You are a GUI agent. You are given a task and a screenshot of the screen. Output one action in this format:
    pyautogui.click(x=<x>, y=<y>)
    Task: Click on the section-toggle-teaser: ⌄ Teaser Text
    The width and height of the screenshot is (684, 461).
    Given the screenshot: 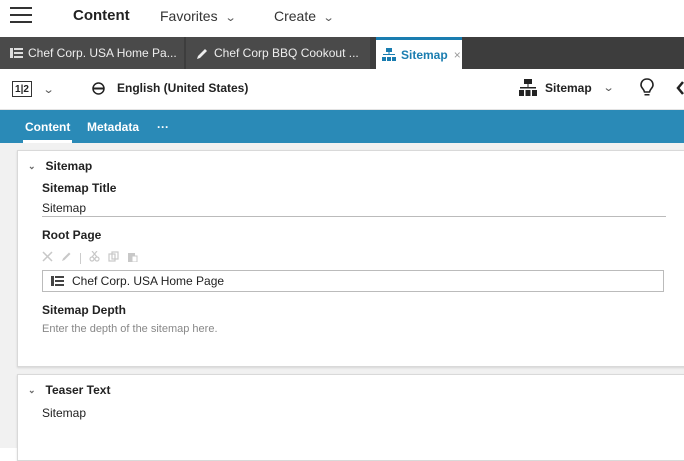 What is the action you would take?
    pyautogui.click(x=69, y=390)
    